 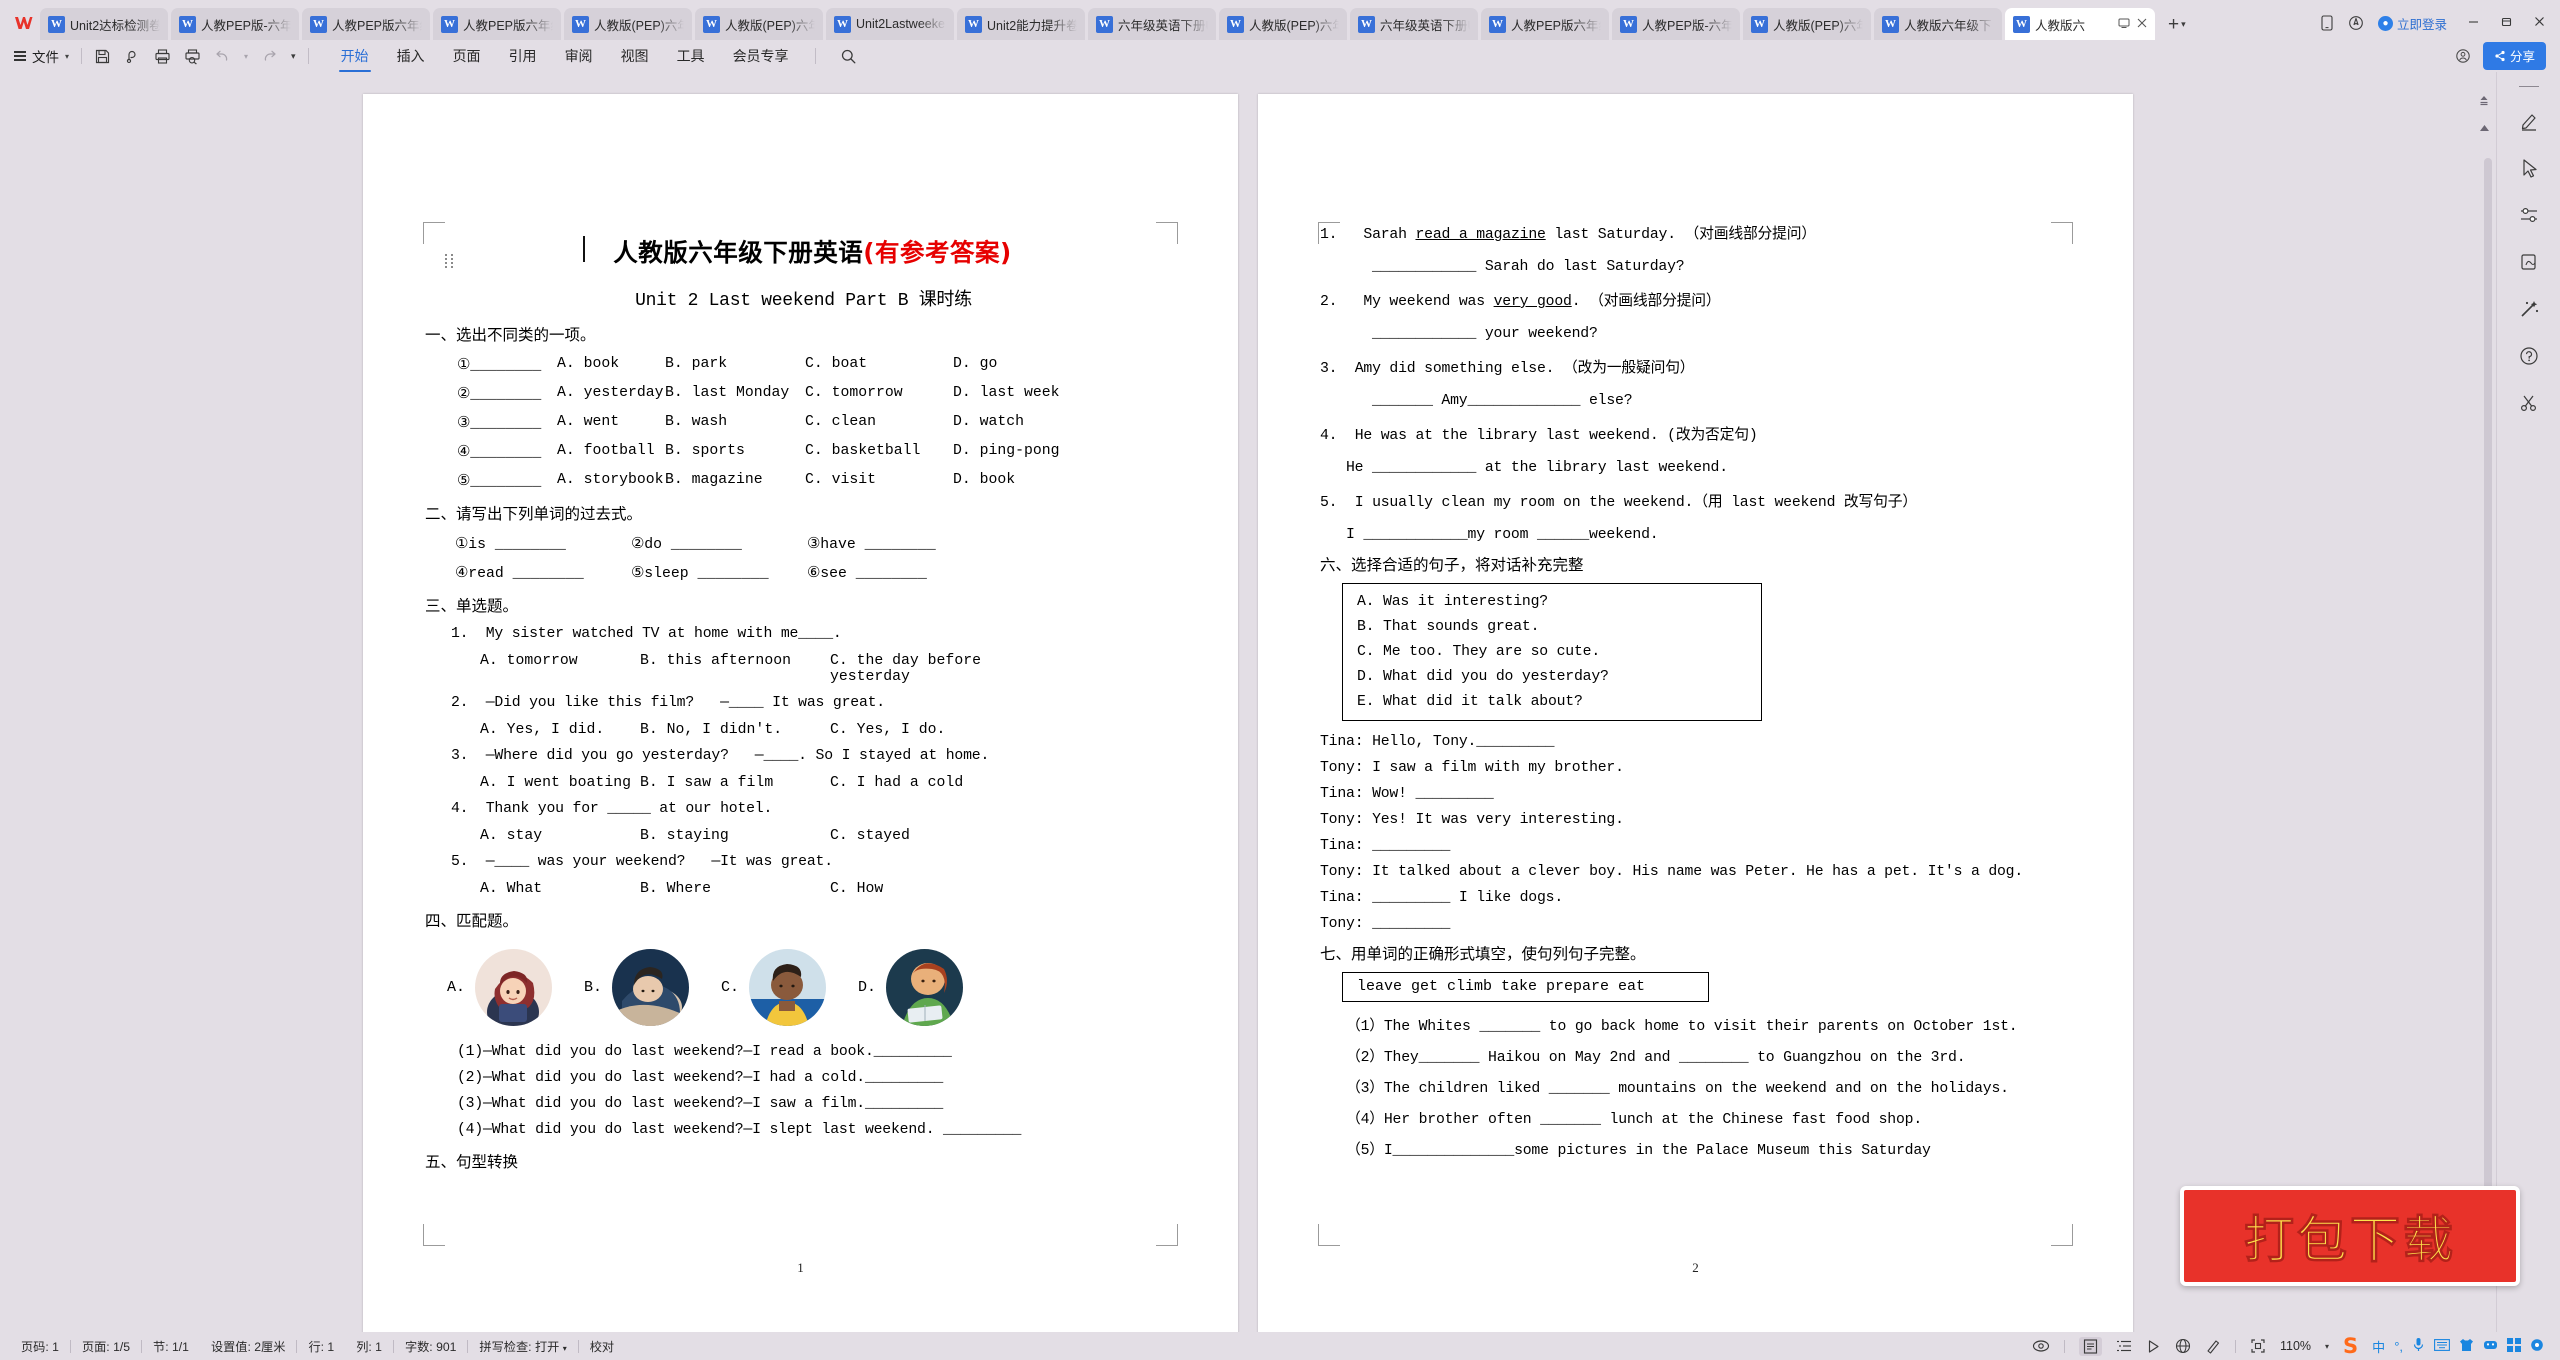 I want to click on word-bank-box: leave get climb take prepare eat, so click(x=1525, y=987).